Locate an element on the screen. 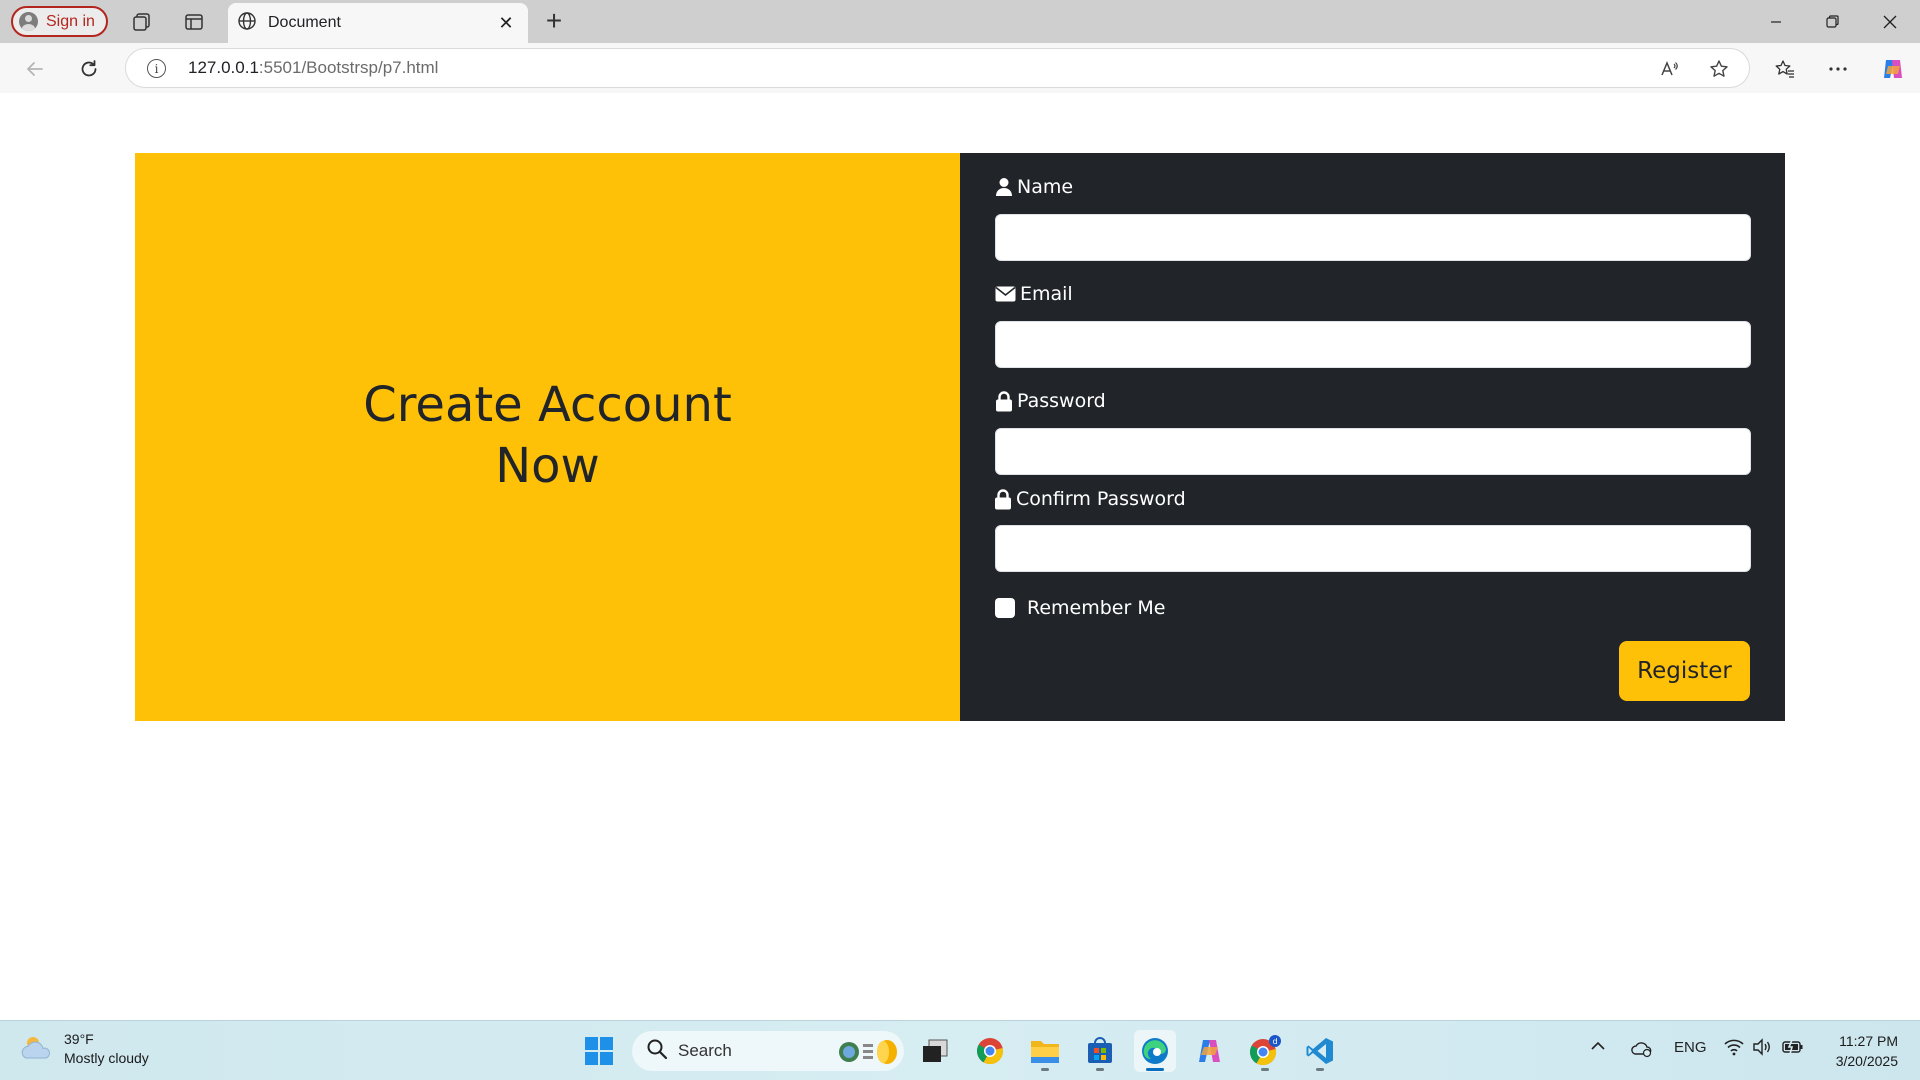 This screenshot has height=1080, width=1920. back-icon is located at coordinates (35, 69).